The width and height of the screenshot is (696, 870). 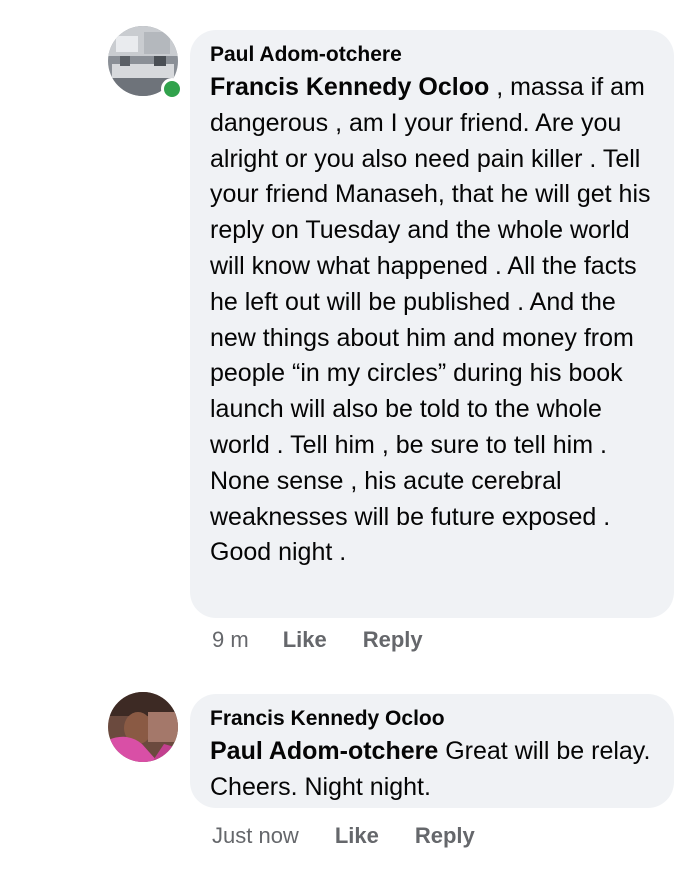 I want to click on mention-link: Francis Kennedy Ocloo, so click(x=349, y=87).